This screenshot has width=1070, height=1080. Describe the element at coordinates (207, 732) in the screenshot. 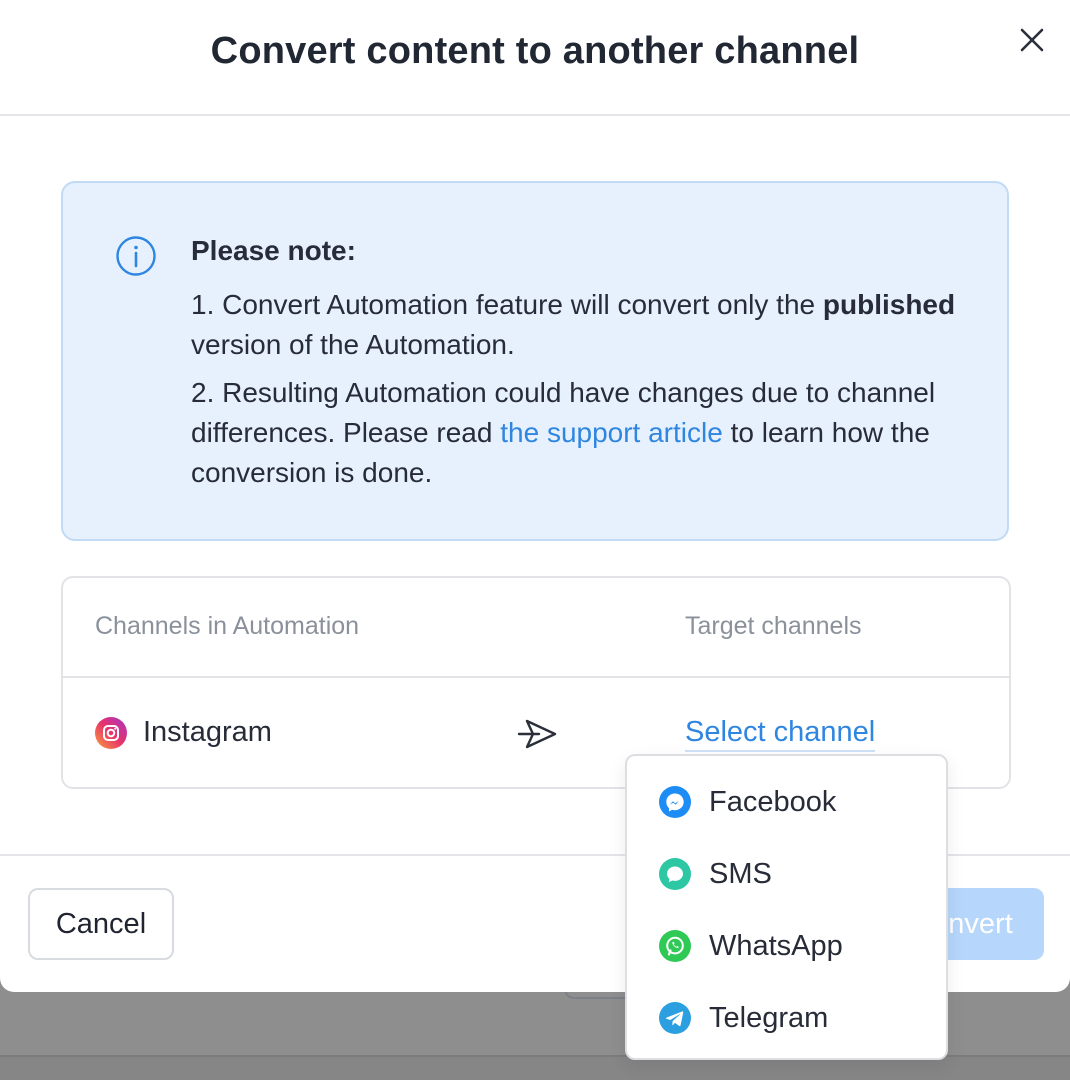

I see `source-channel-label: Instagram` at that location.